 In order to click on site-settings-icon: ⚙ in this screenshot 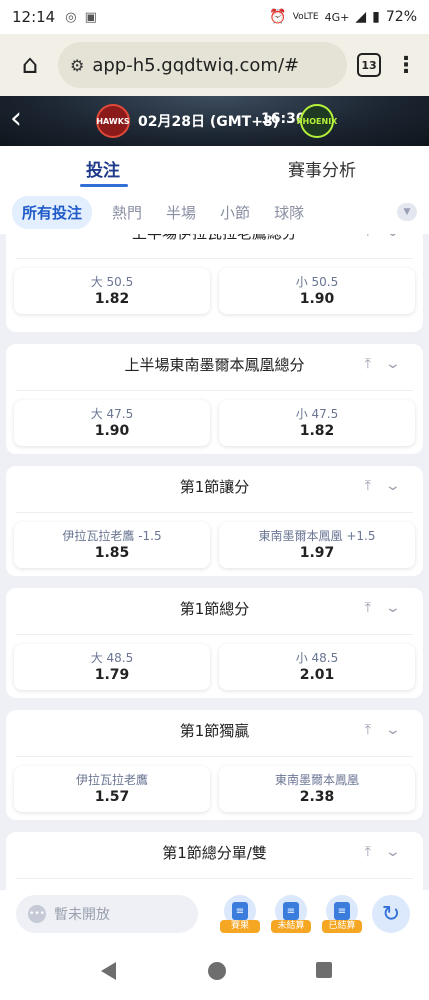, I will do `click(77, 65)`.